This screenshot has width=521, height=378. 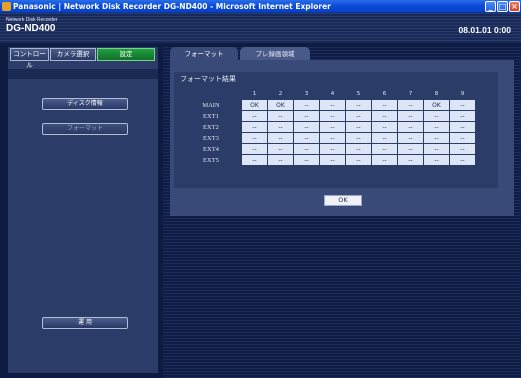 I want to click on row-label: EXT3, so click(x=211, y=138).